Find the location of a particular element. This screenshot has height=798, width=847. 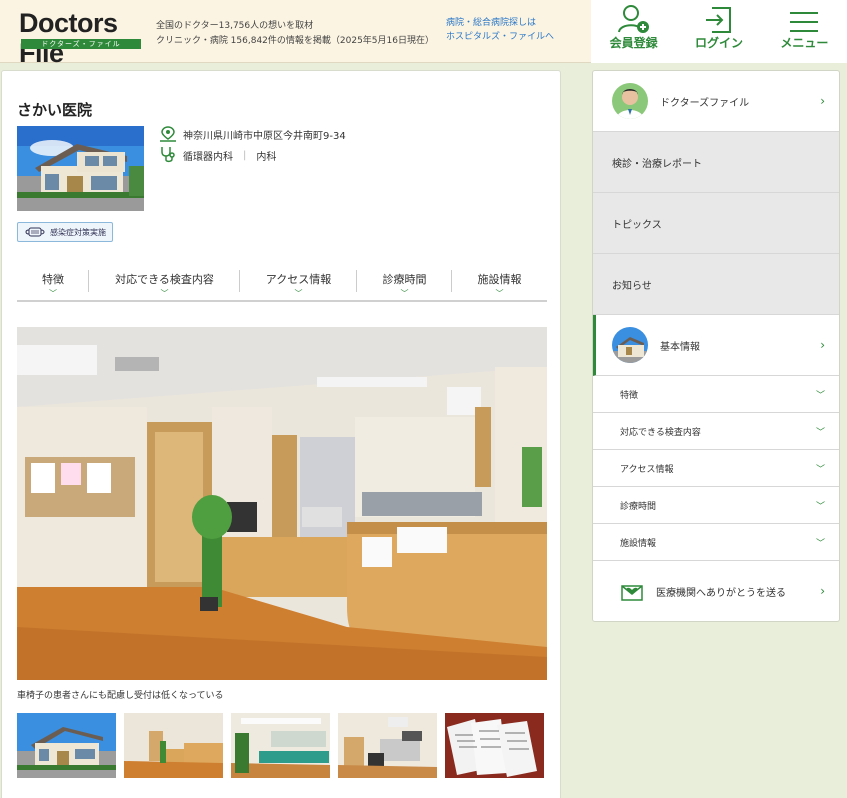

thumbnail-exam-room is located at coordinates (387, 745).